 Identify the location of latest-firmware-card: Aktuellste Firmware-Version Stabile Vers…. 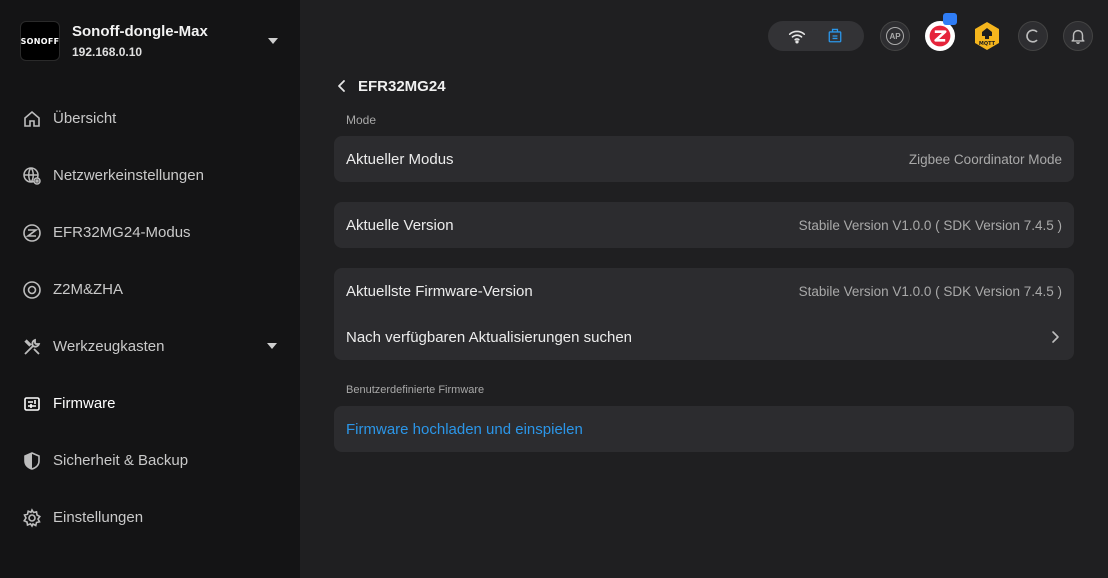
(704, 314).